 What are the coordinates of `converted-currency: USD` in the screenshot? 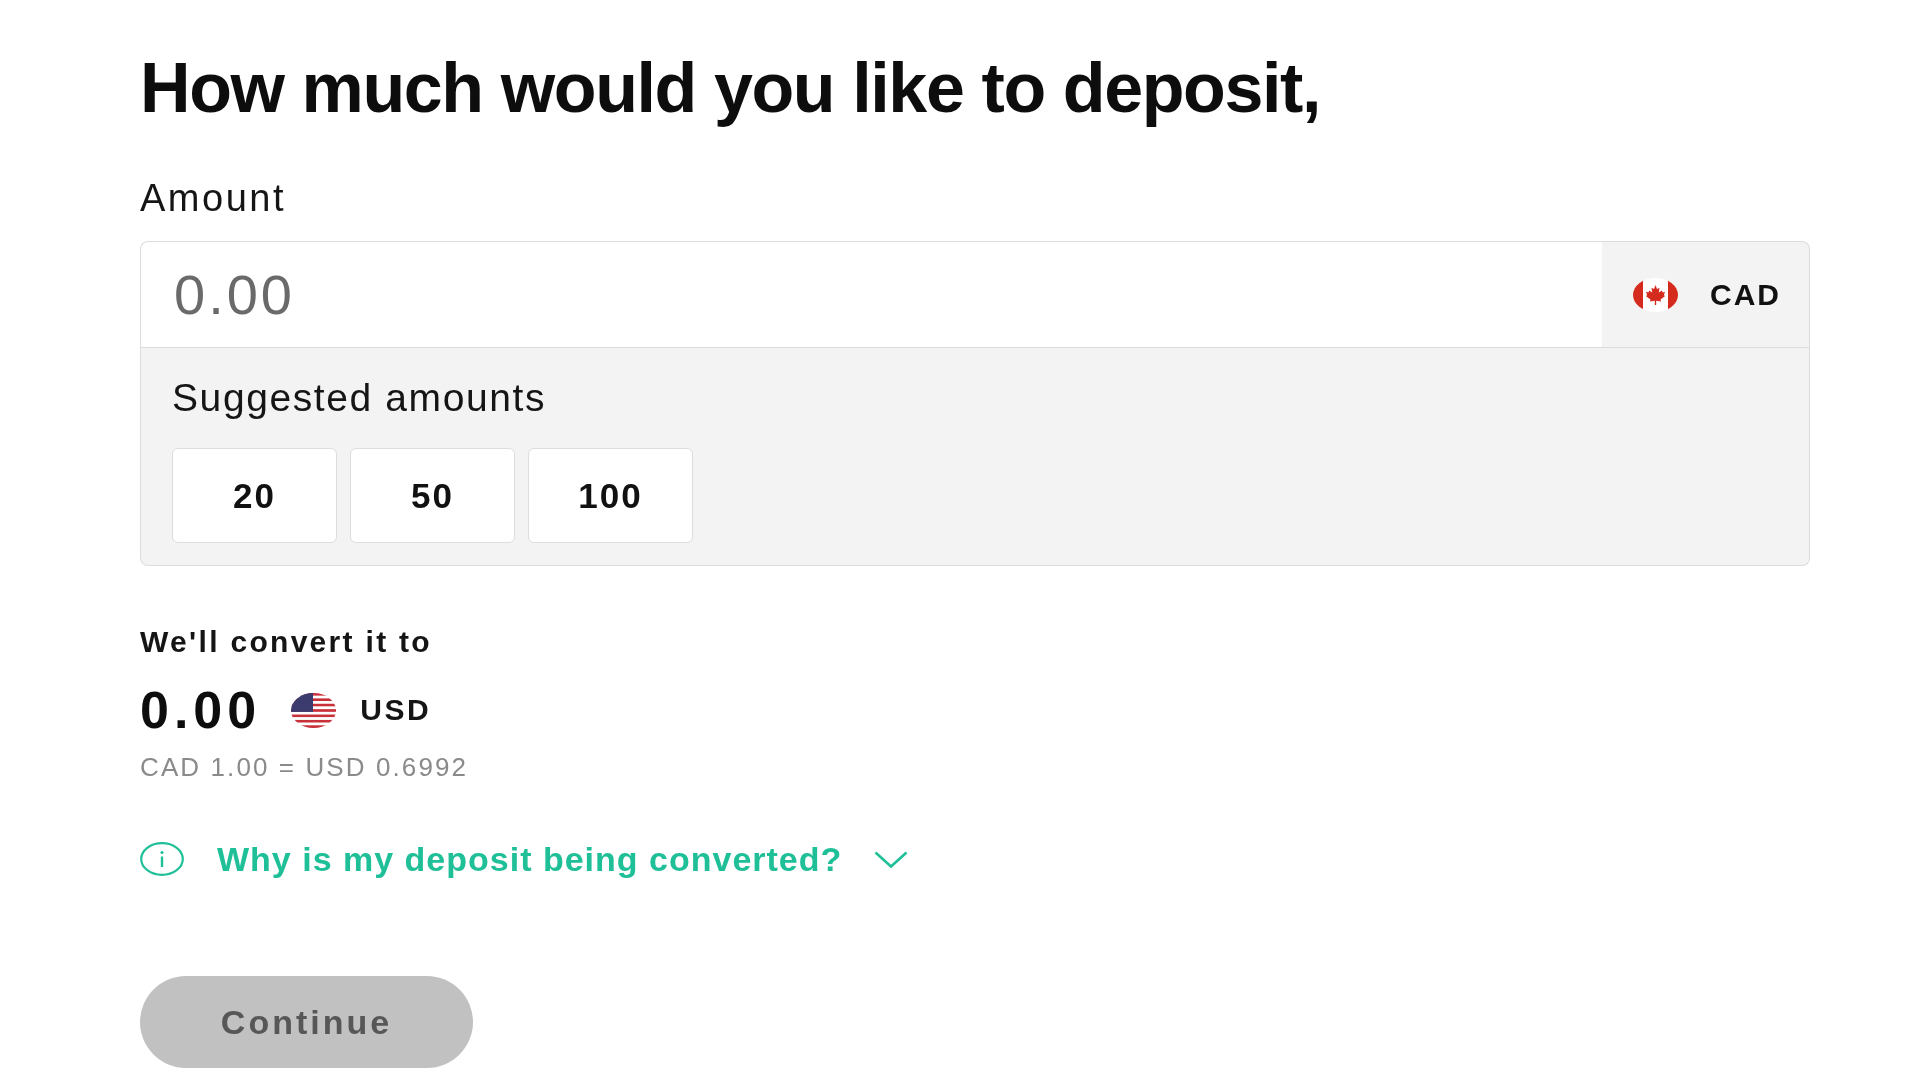 It's located at (396, 710).